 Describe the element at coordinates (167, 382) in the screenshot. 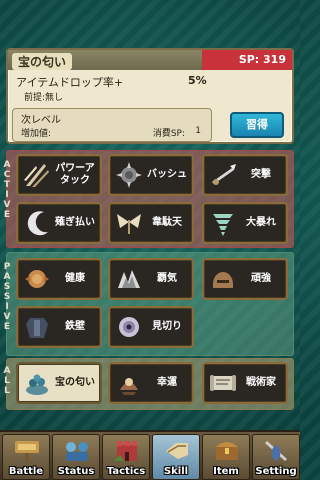

I see `skill-label: 幸運` at that location.